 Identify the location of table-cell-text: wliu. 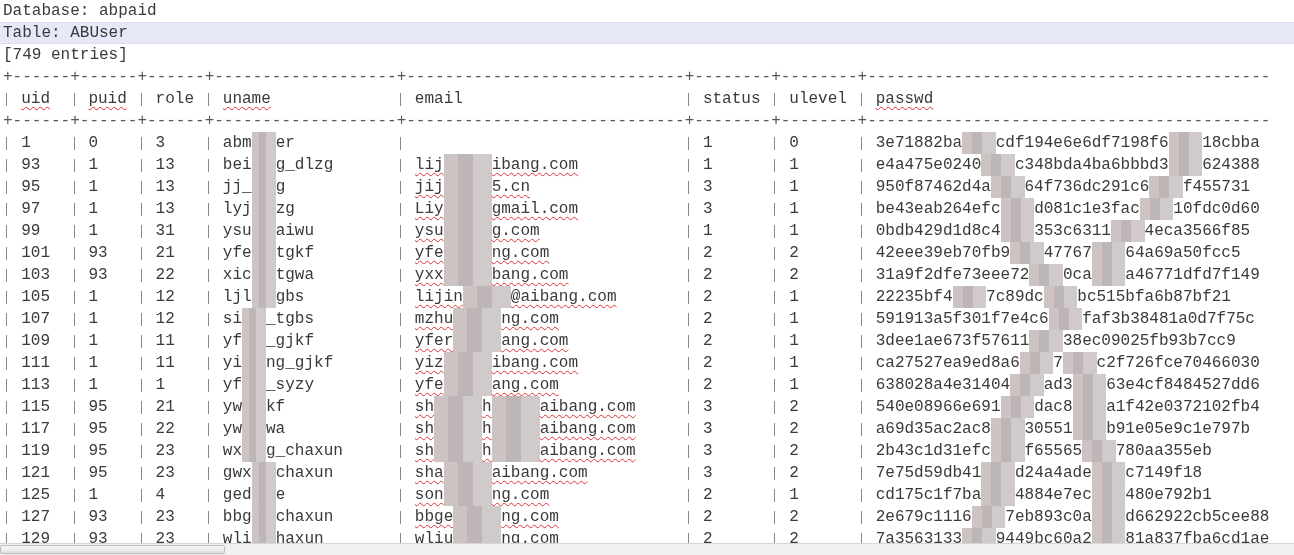
(434, 539).